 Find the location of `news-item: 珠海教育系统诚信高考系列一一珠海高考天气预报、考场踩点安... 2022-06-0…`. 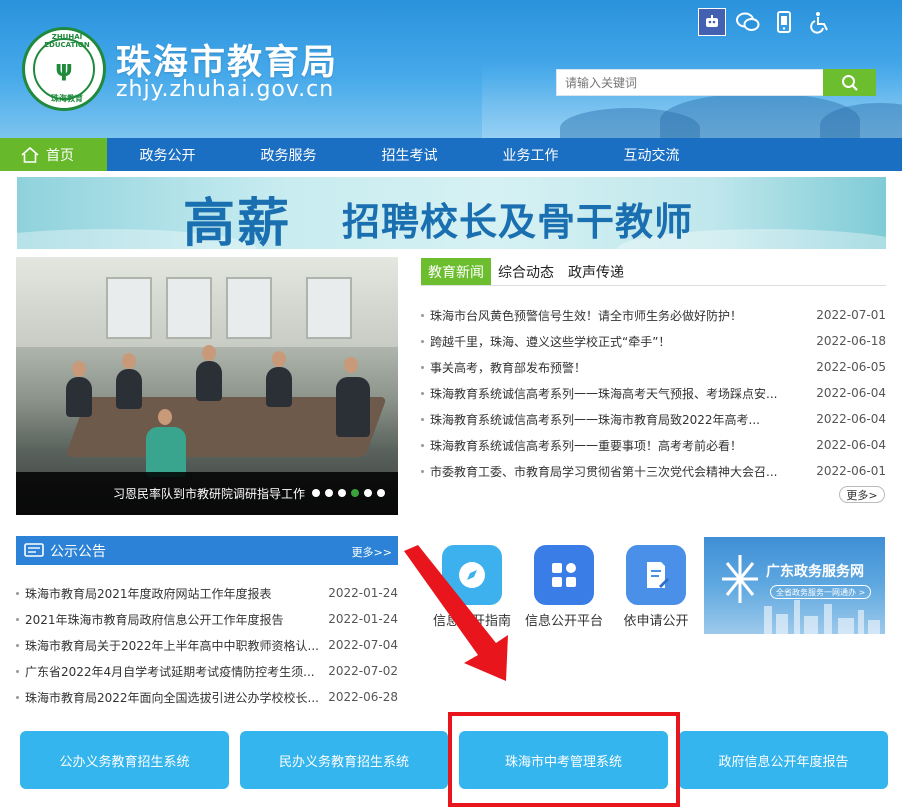

news-item: 珠海教育系统诚信高考系列一一珠海高考天气预报、考场踩点安... 2022-06-0… is located at coordinates (653, 393).